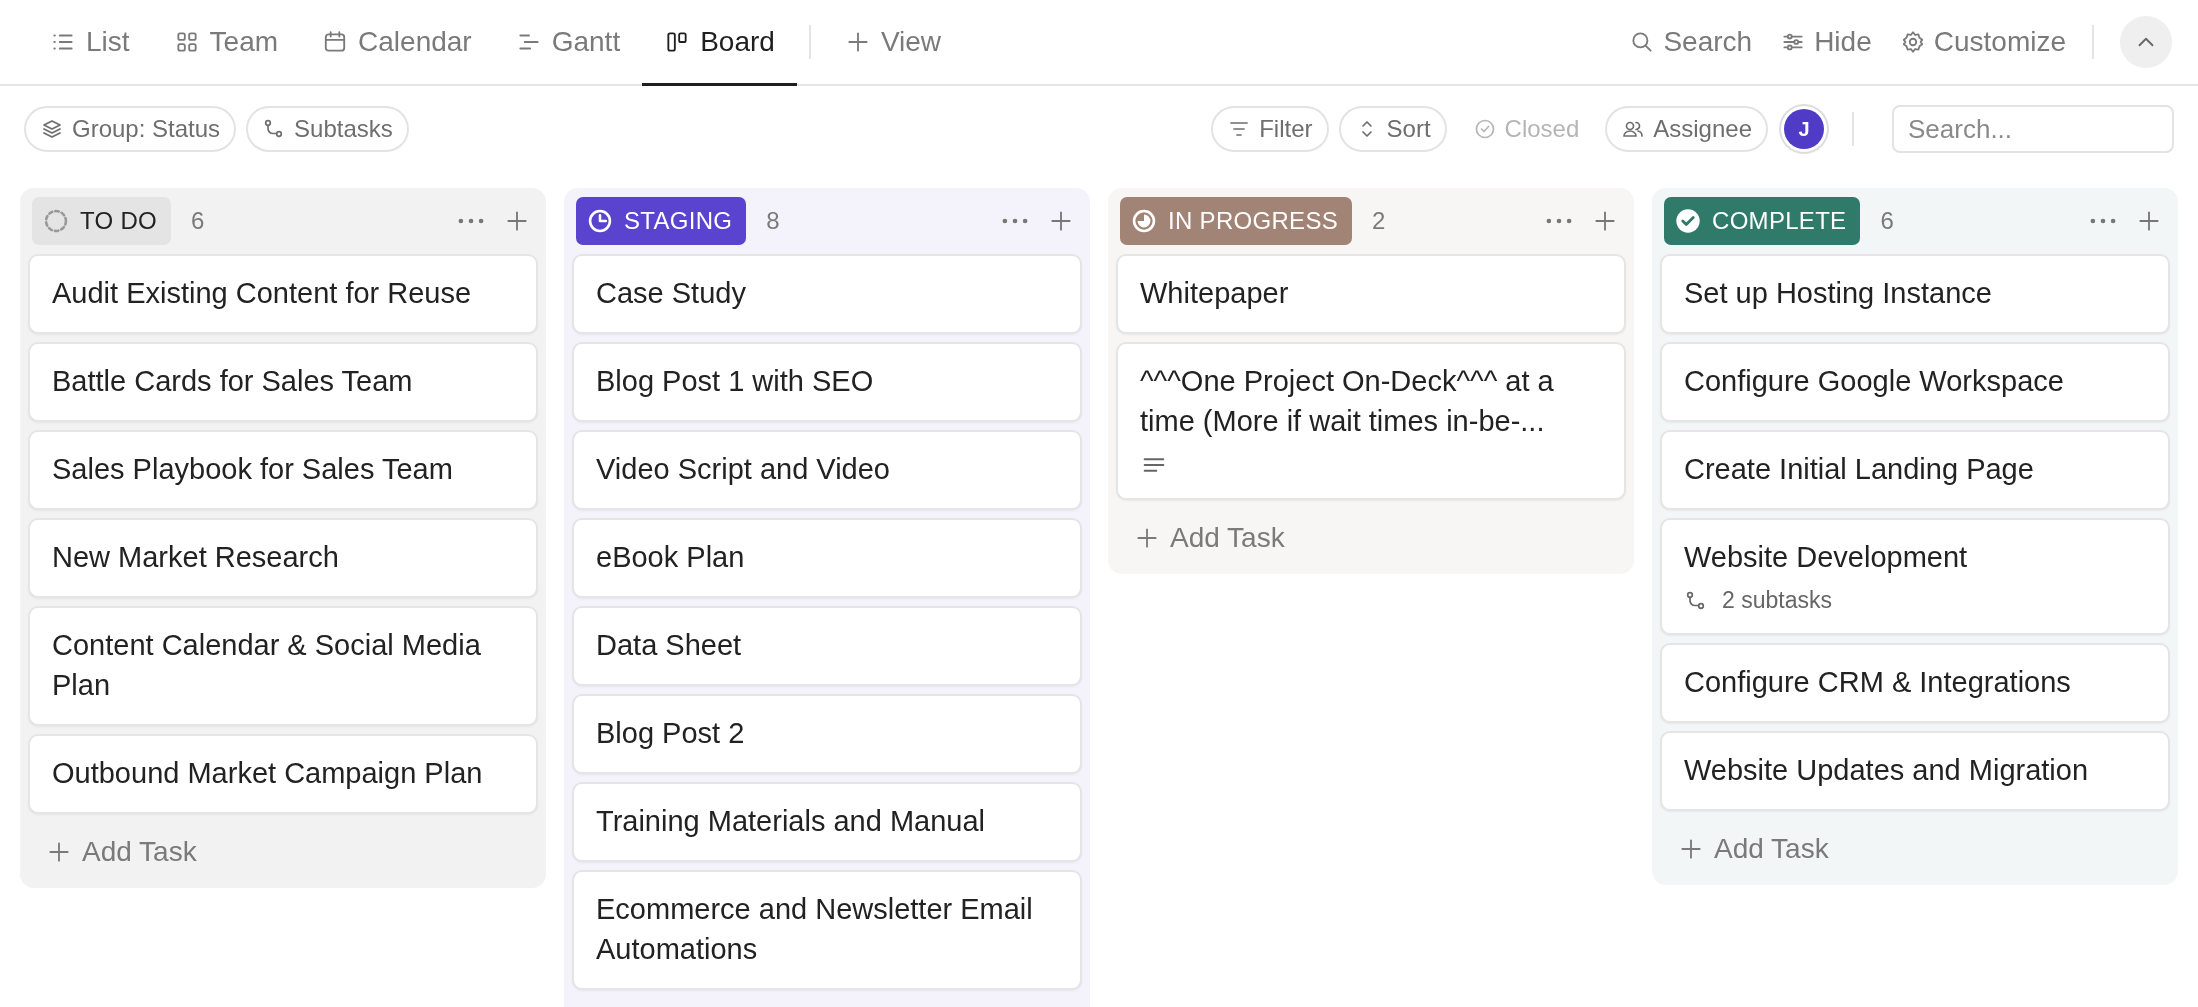 Image resolution: width=2198 pixels, height=1007 pixels. What do you see at coordinates (130, 129) in the screenshot?
I see `toolbar-chip: Group: Status` at bounding box center [130, 129].